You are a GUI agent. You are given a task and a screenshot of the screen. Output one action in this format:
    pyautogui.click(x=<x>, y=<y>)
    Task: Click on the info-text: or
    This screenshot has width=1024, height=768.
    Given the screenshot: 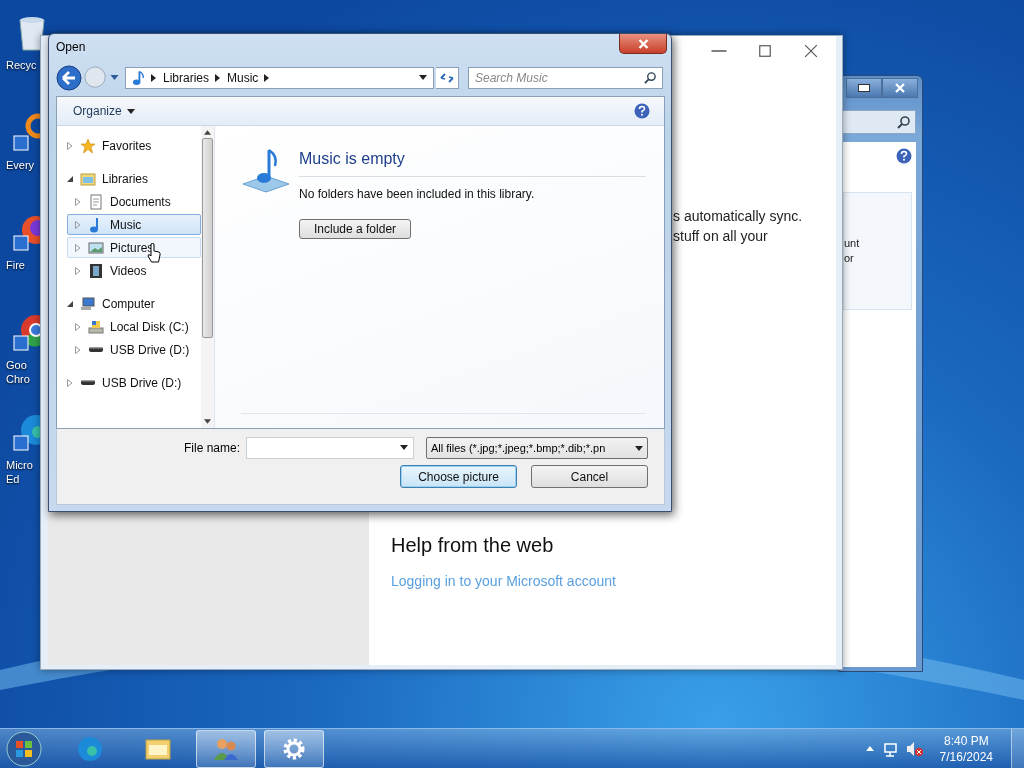 What is the action you would take?
    pyautogui.click(x=849, y=258)
    